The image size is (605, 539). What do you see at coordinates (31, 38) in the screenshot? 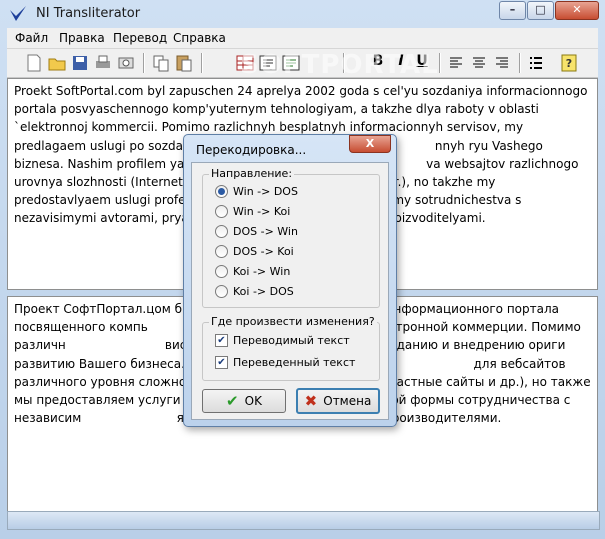
I see `menu-file: Файл` at bounding box center [31, 38].